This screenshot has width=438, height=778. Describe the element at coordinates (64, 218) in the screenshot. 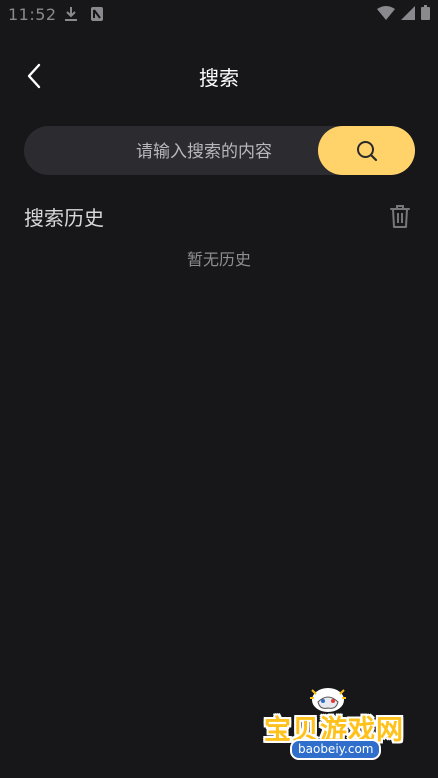

I see `search-history-title: 搜索历史` at that location.